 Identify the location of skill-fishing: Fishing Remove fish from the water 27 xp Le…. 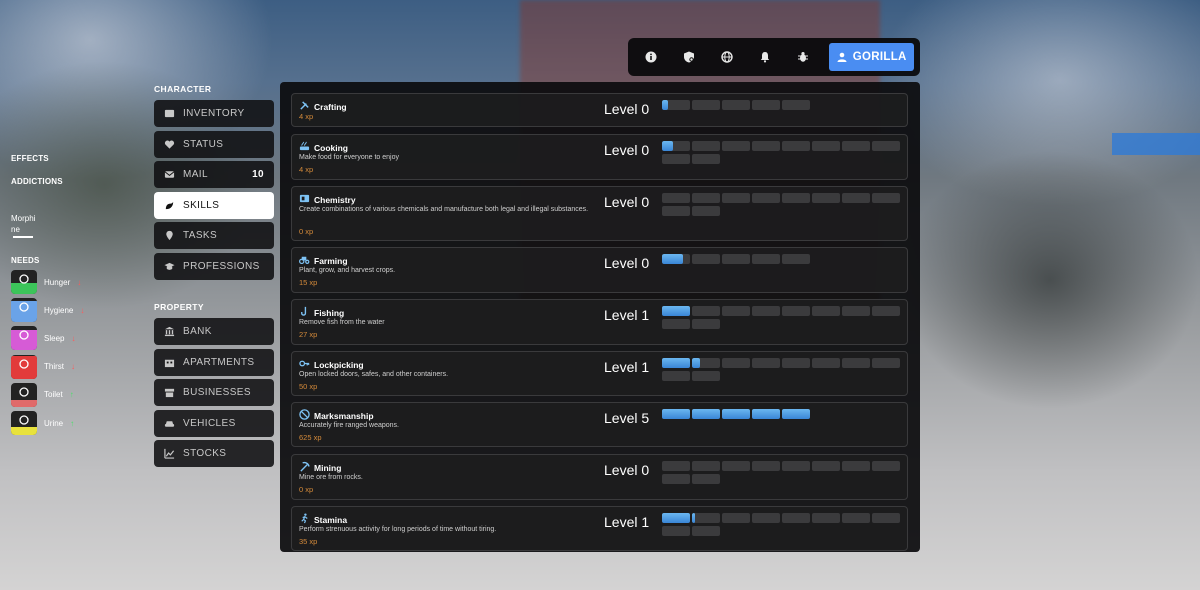
(599, 322).